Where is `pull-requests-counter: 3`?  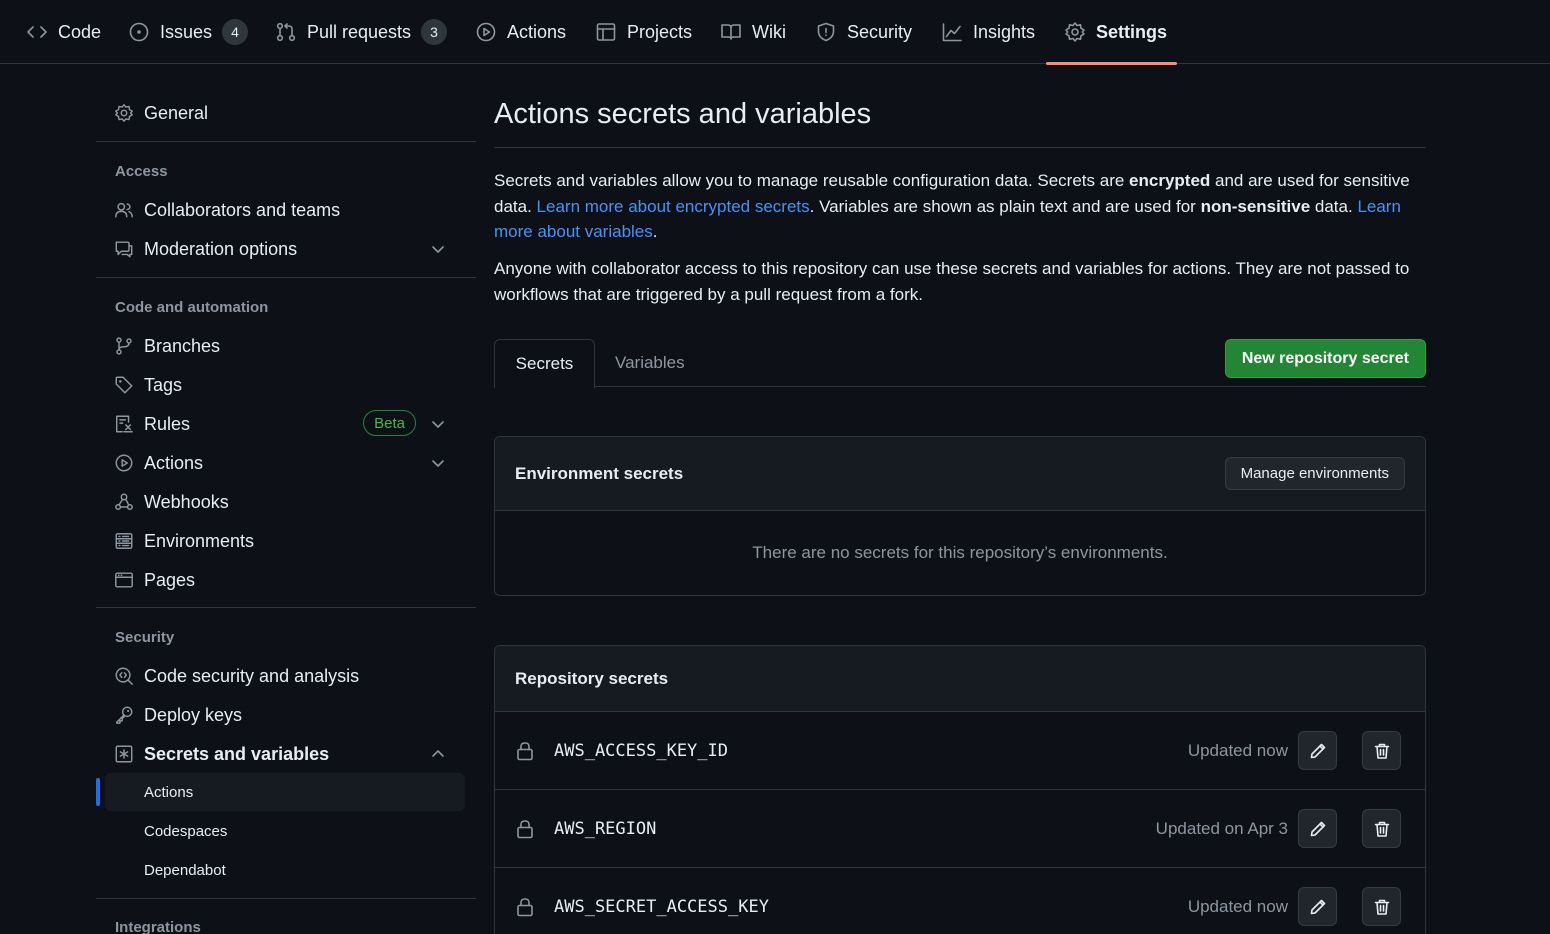 pull-requests-counter: 3 is located at coordinates (434, 32).